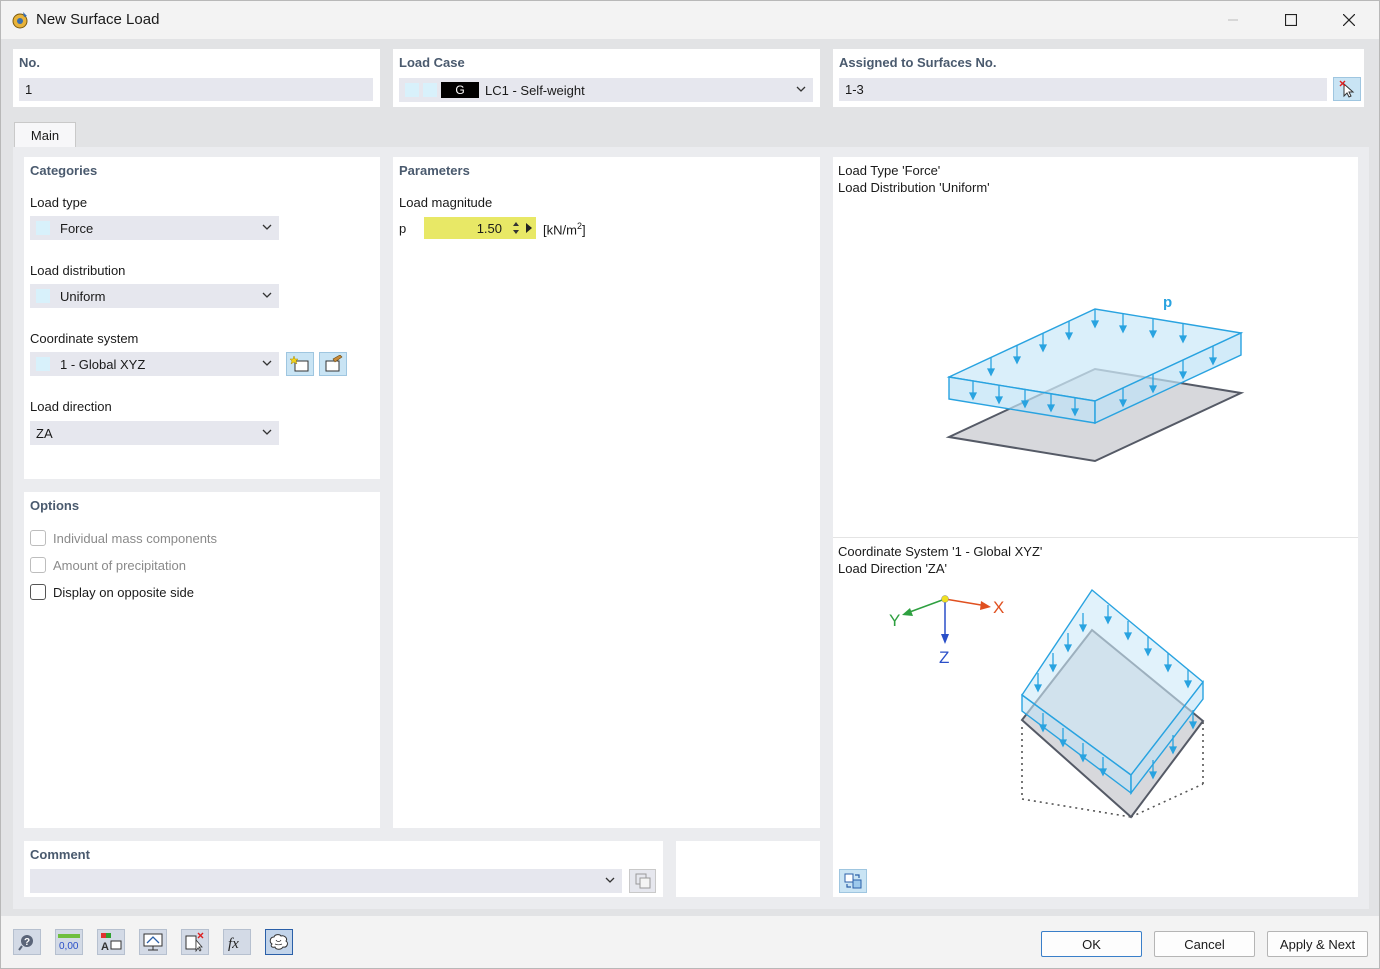 This screenshot has width=1380, height=969. I want to click on amount-of-precipitation-checkbox, so click(38, 565).